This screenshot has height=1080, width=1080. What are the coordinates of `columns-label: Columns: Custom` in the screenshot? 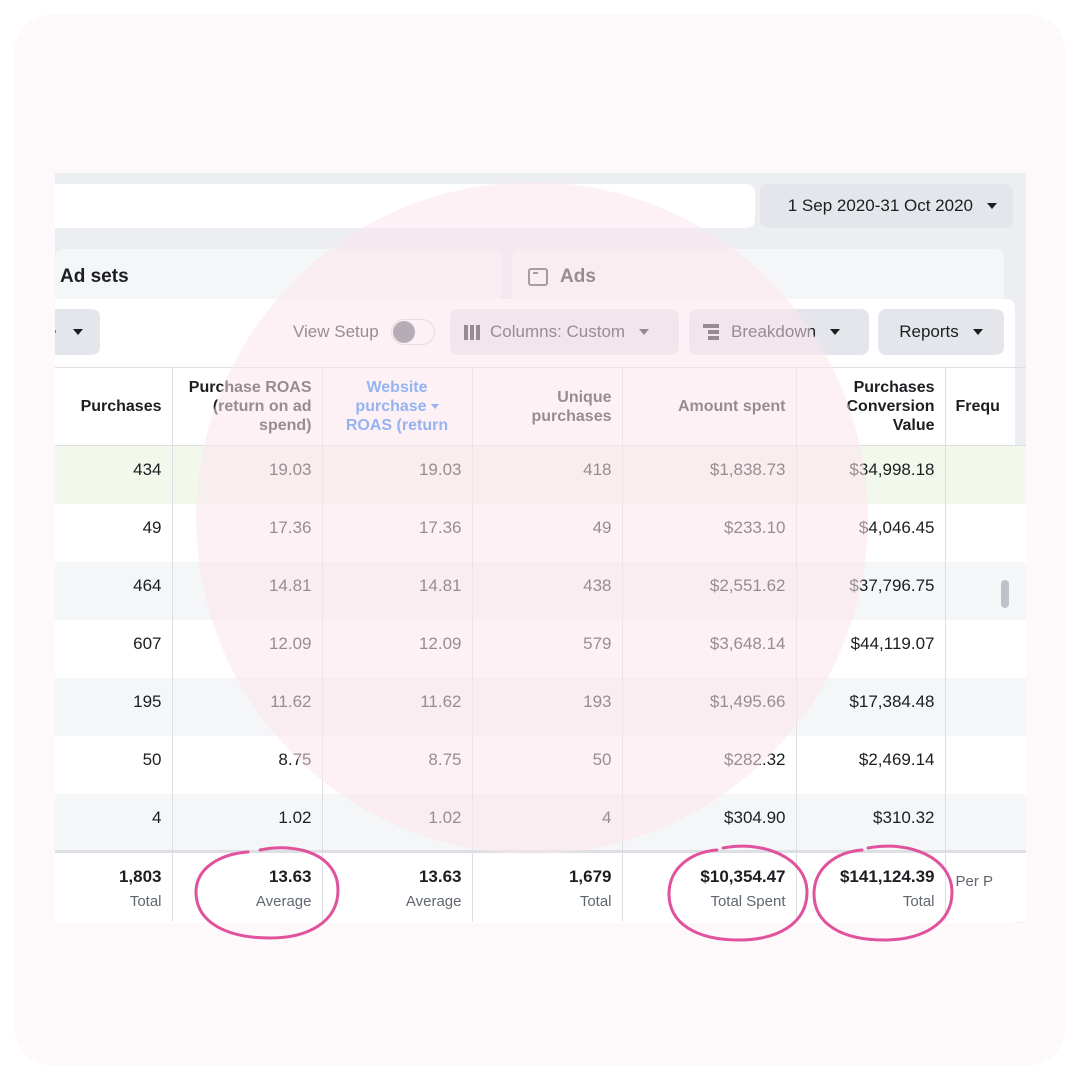 It's located at (558, 331).